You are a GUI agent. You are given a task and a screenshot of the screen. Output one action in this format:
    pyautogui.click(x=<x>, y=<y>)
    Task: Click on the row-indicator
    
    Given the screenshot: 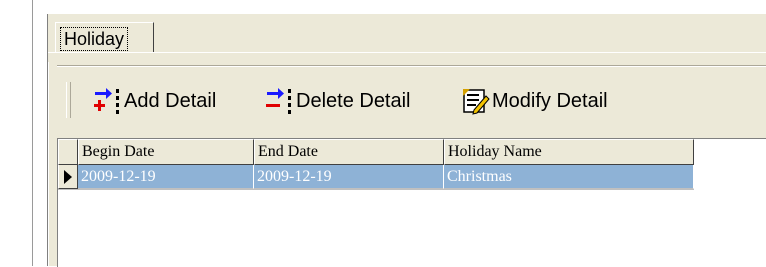 What is the action you would take?
    pyautogui.click(x=68, y=177)
    